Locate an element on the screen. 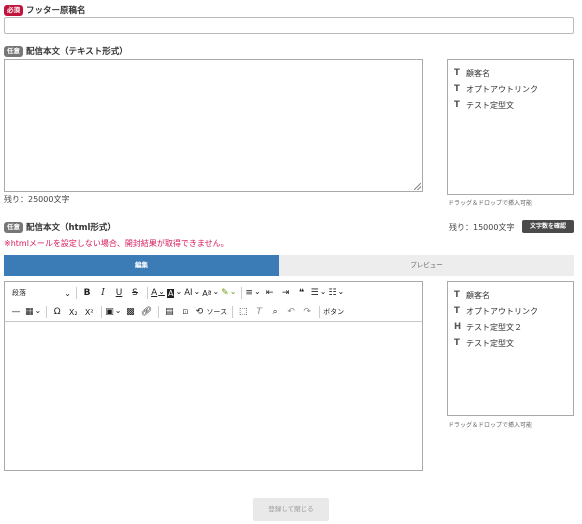  image-insert-icon: ▣ is located at coordinates (113, 312).